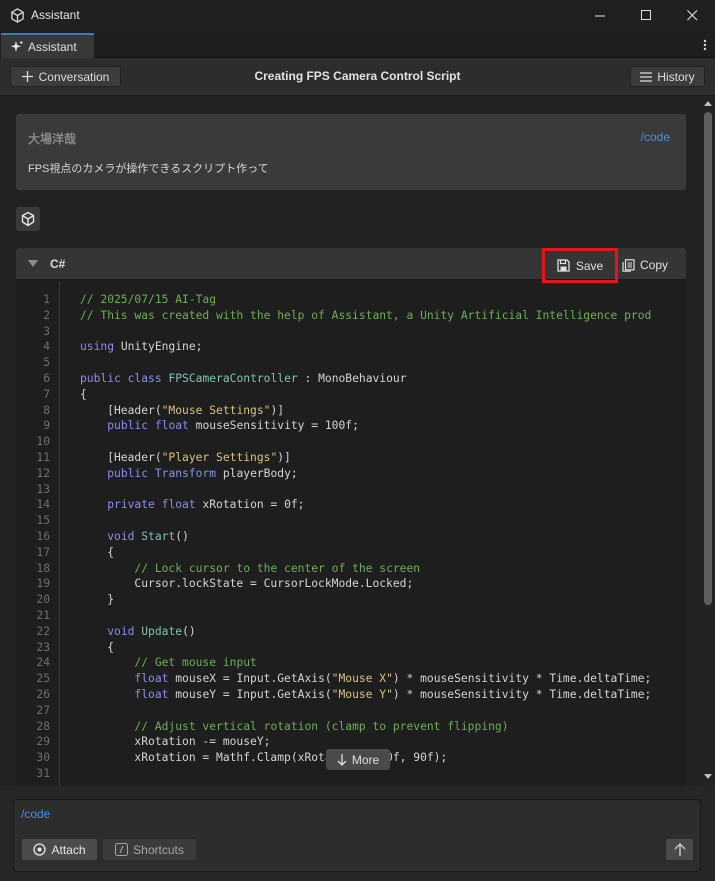  What do you see at coordinates (43, 631) in the screenshot?
I see `line-number: 22` at bounding box center [43, 631].